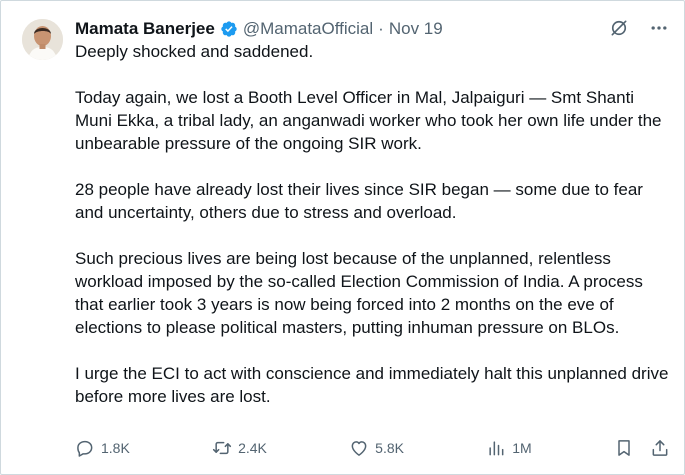 This screenshot has height=475, width=685. Describe the element at coordinates (509, 448) in the screenshot. I see `views-button: 1M` at that location.